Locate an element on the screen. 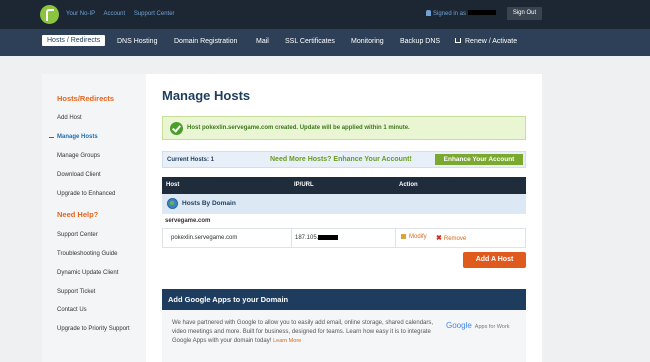 This screenshot has width=650, height=362. account-link: Account is located at coordinates (114, 14).